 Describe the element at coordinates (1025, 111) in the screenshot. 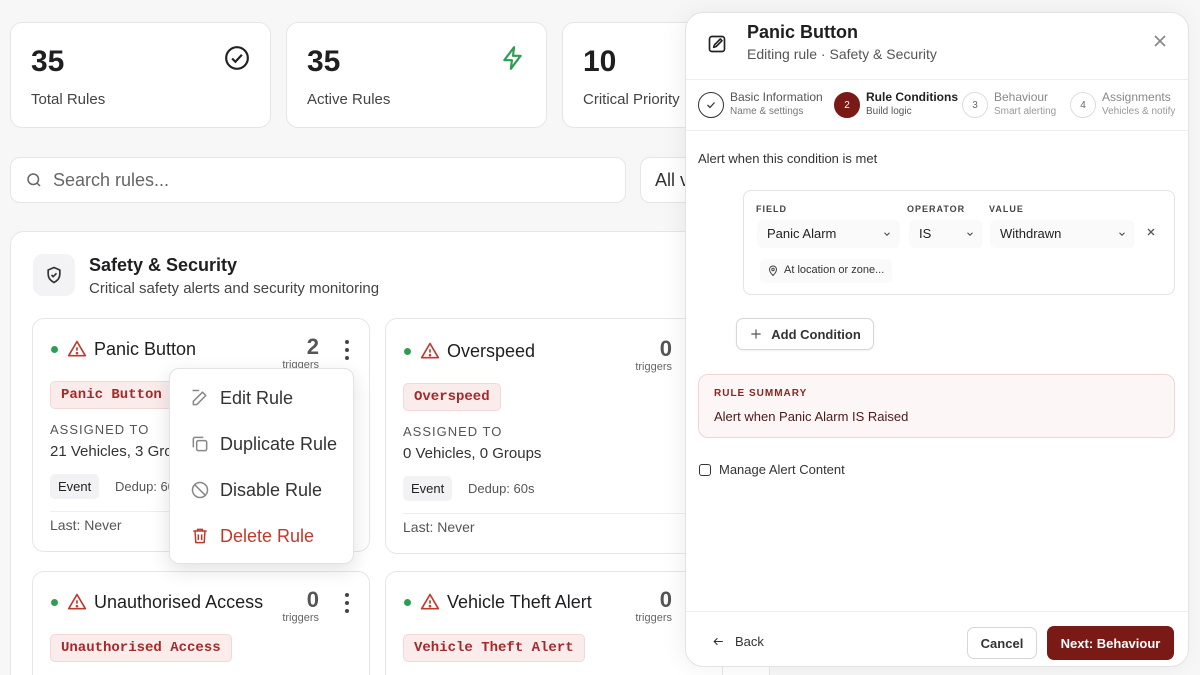

I see `step-subtitle: Smart alerting` at that location.